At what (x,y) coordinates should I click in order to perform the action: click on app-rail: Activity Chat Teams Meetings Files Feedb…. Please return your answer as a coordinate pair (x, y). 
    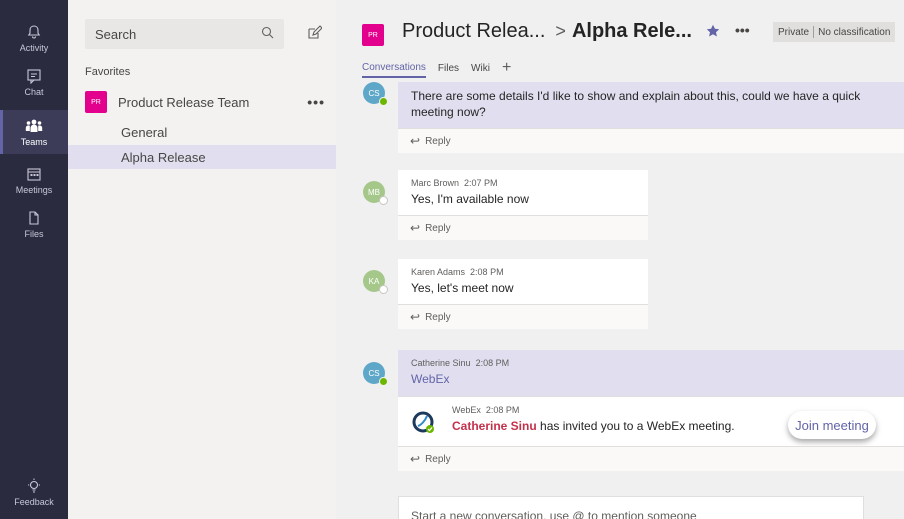
    Looking at the image, I should click on (34, 259).